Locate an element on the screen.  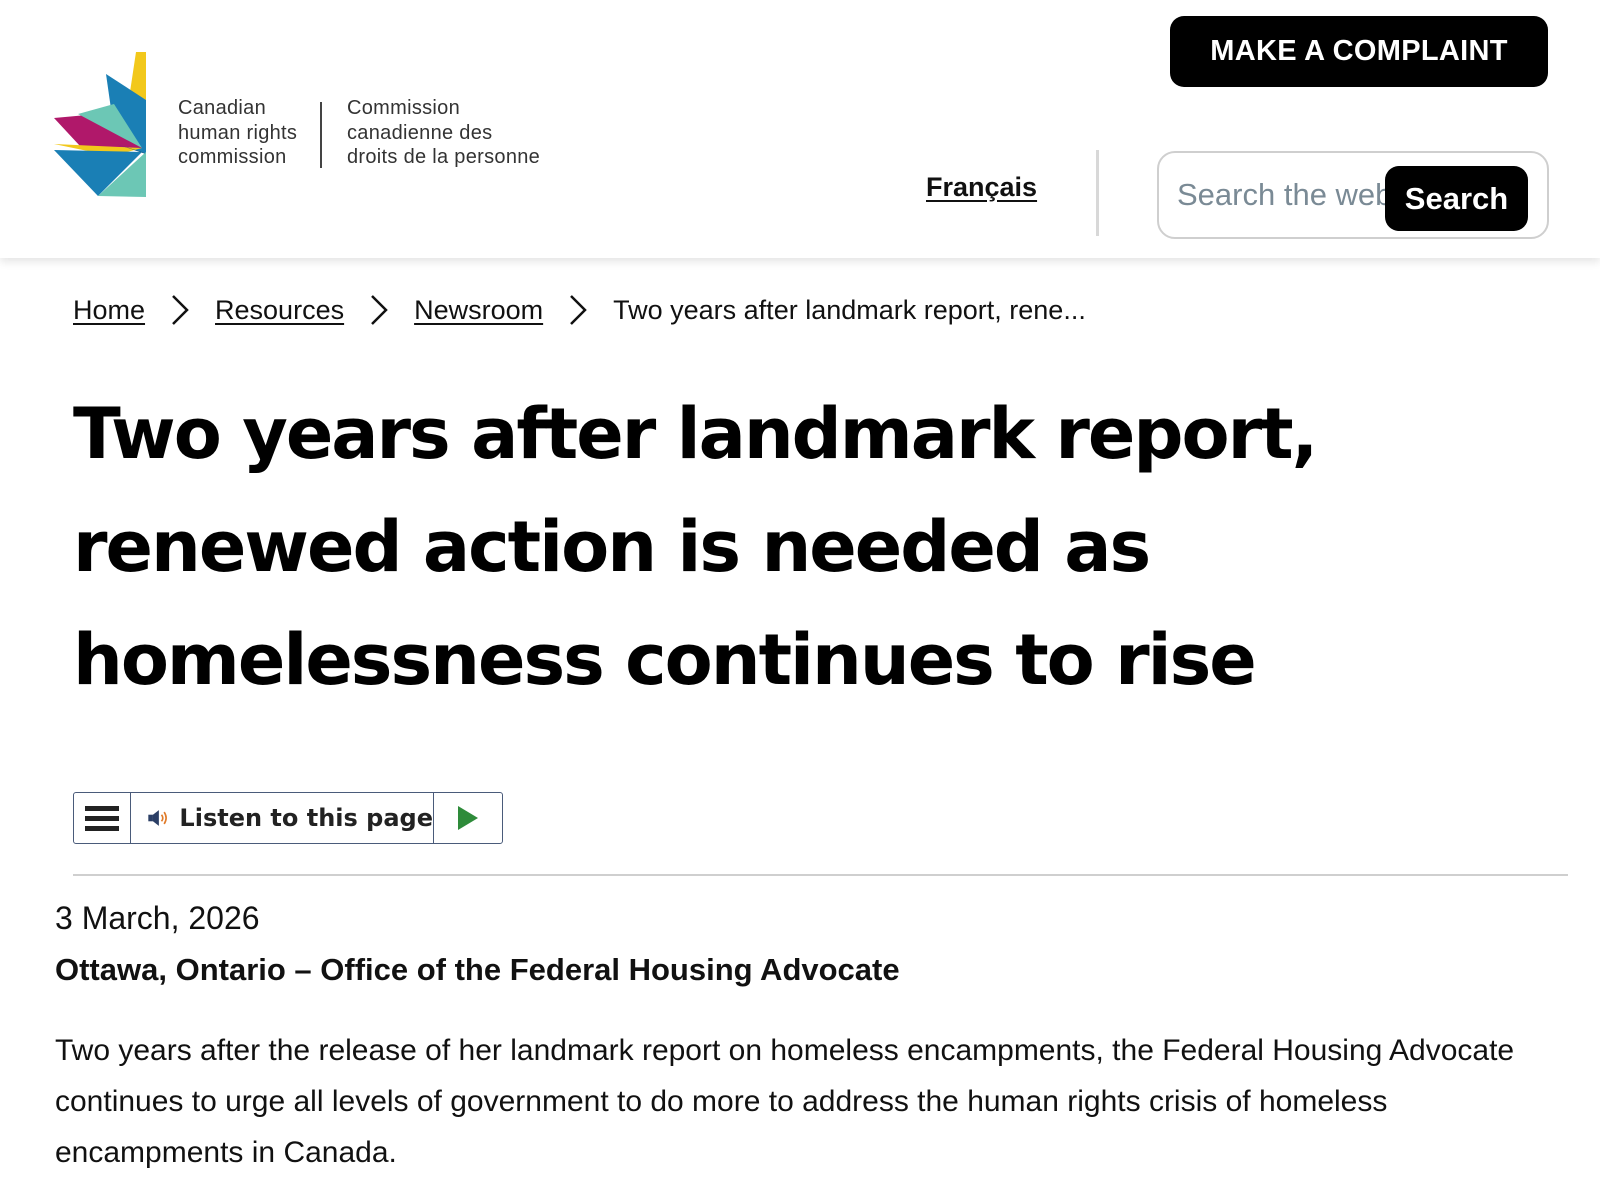
listen-button: Listen to this page is located at coordinates (282, 818).